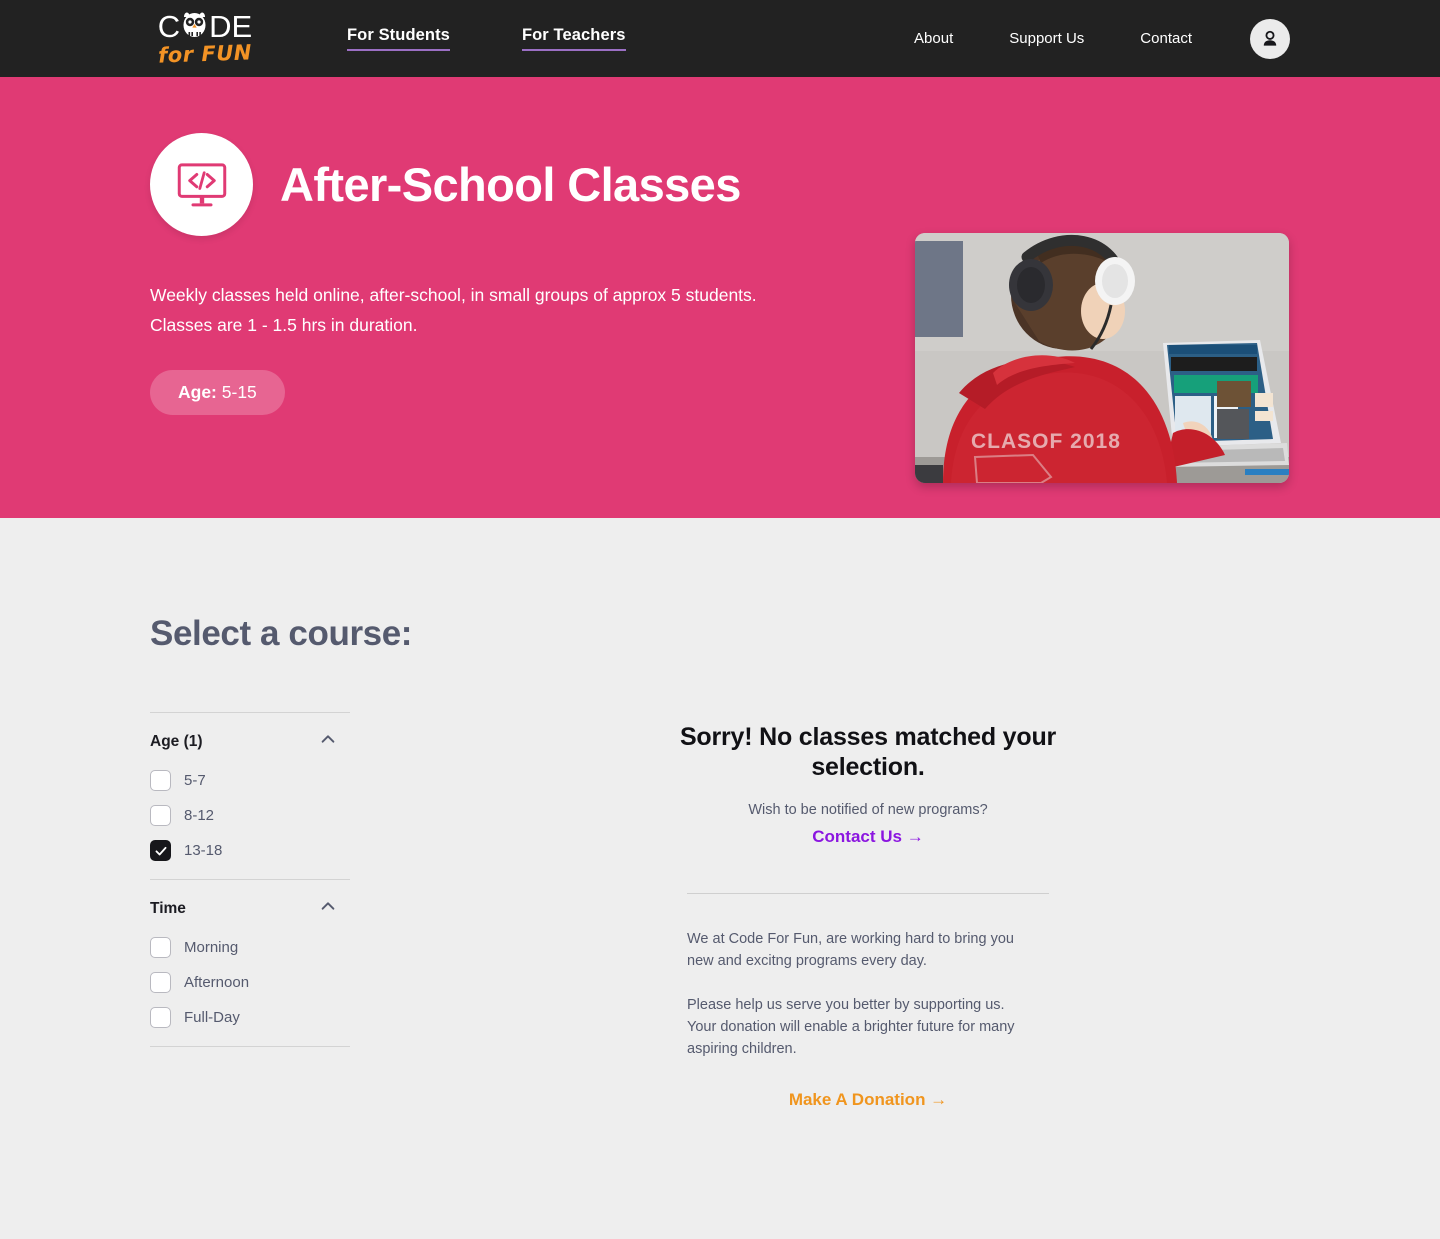 Image resolution: width=1440 pixels, height=1239 pixels. What do you see at coordinates (199, 815) in the screenshot?
I see `checkbox-label: 8-12` at bounding box center [199, 815].